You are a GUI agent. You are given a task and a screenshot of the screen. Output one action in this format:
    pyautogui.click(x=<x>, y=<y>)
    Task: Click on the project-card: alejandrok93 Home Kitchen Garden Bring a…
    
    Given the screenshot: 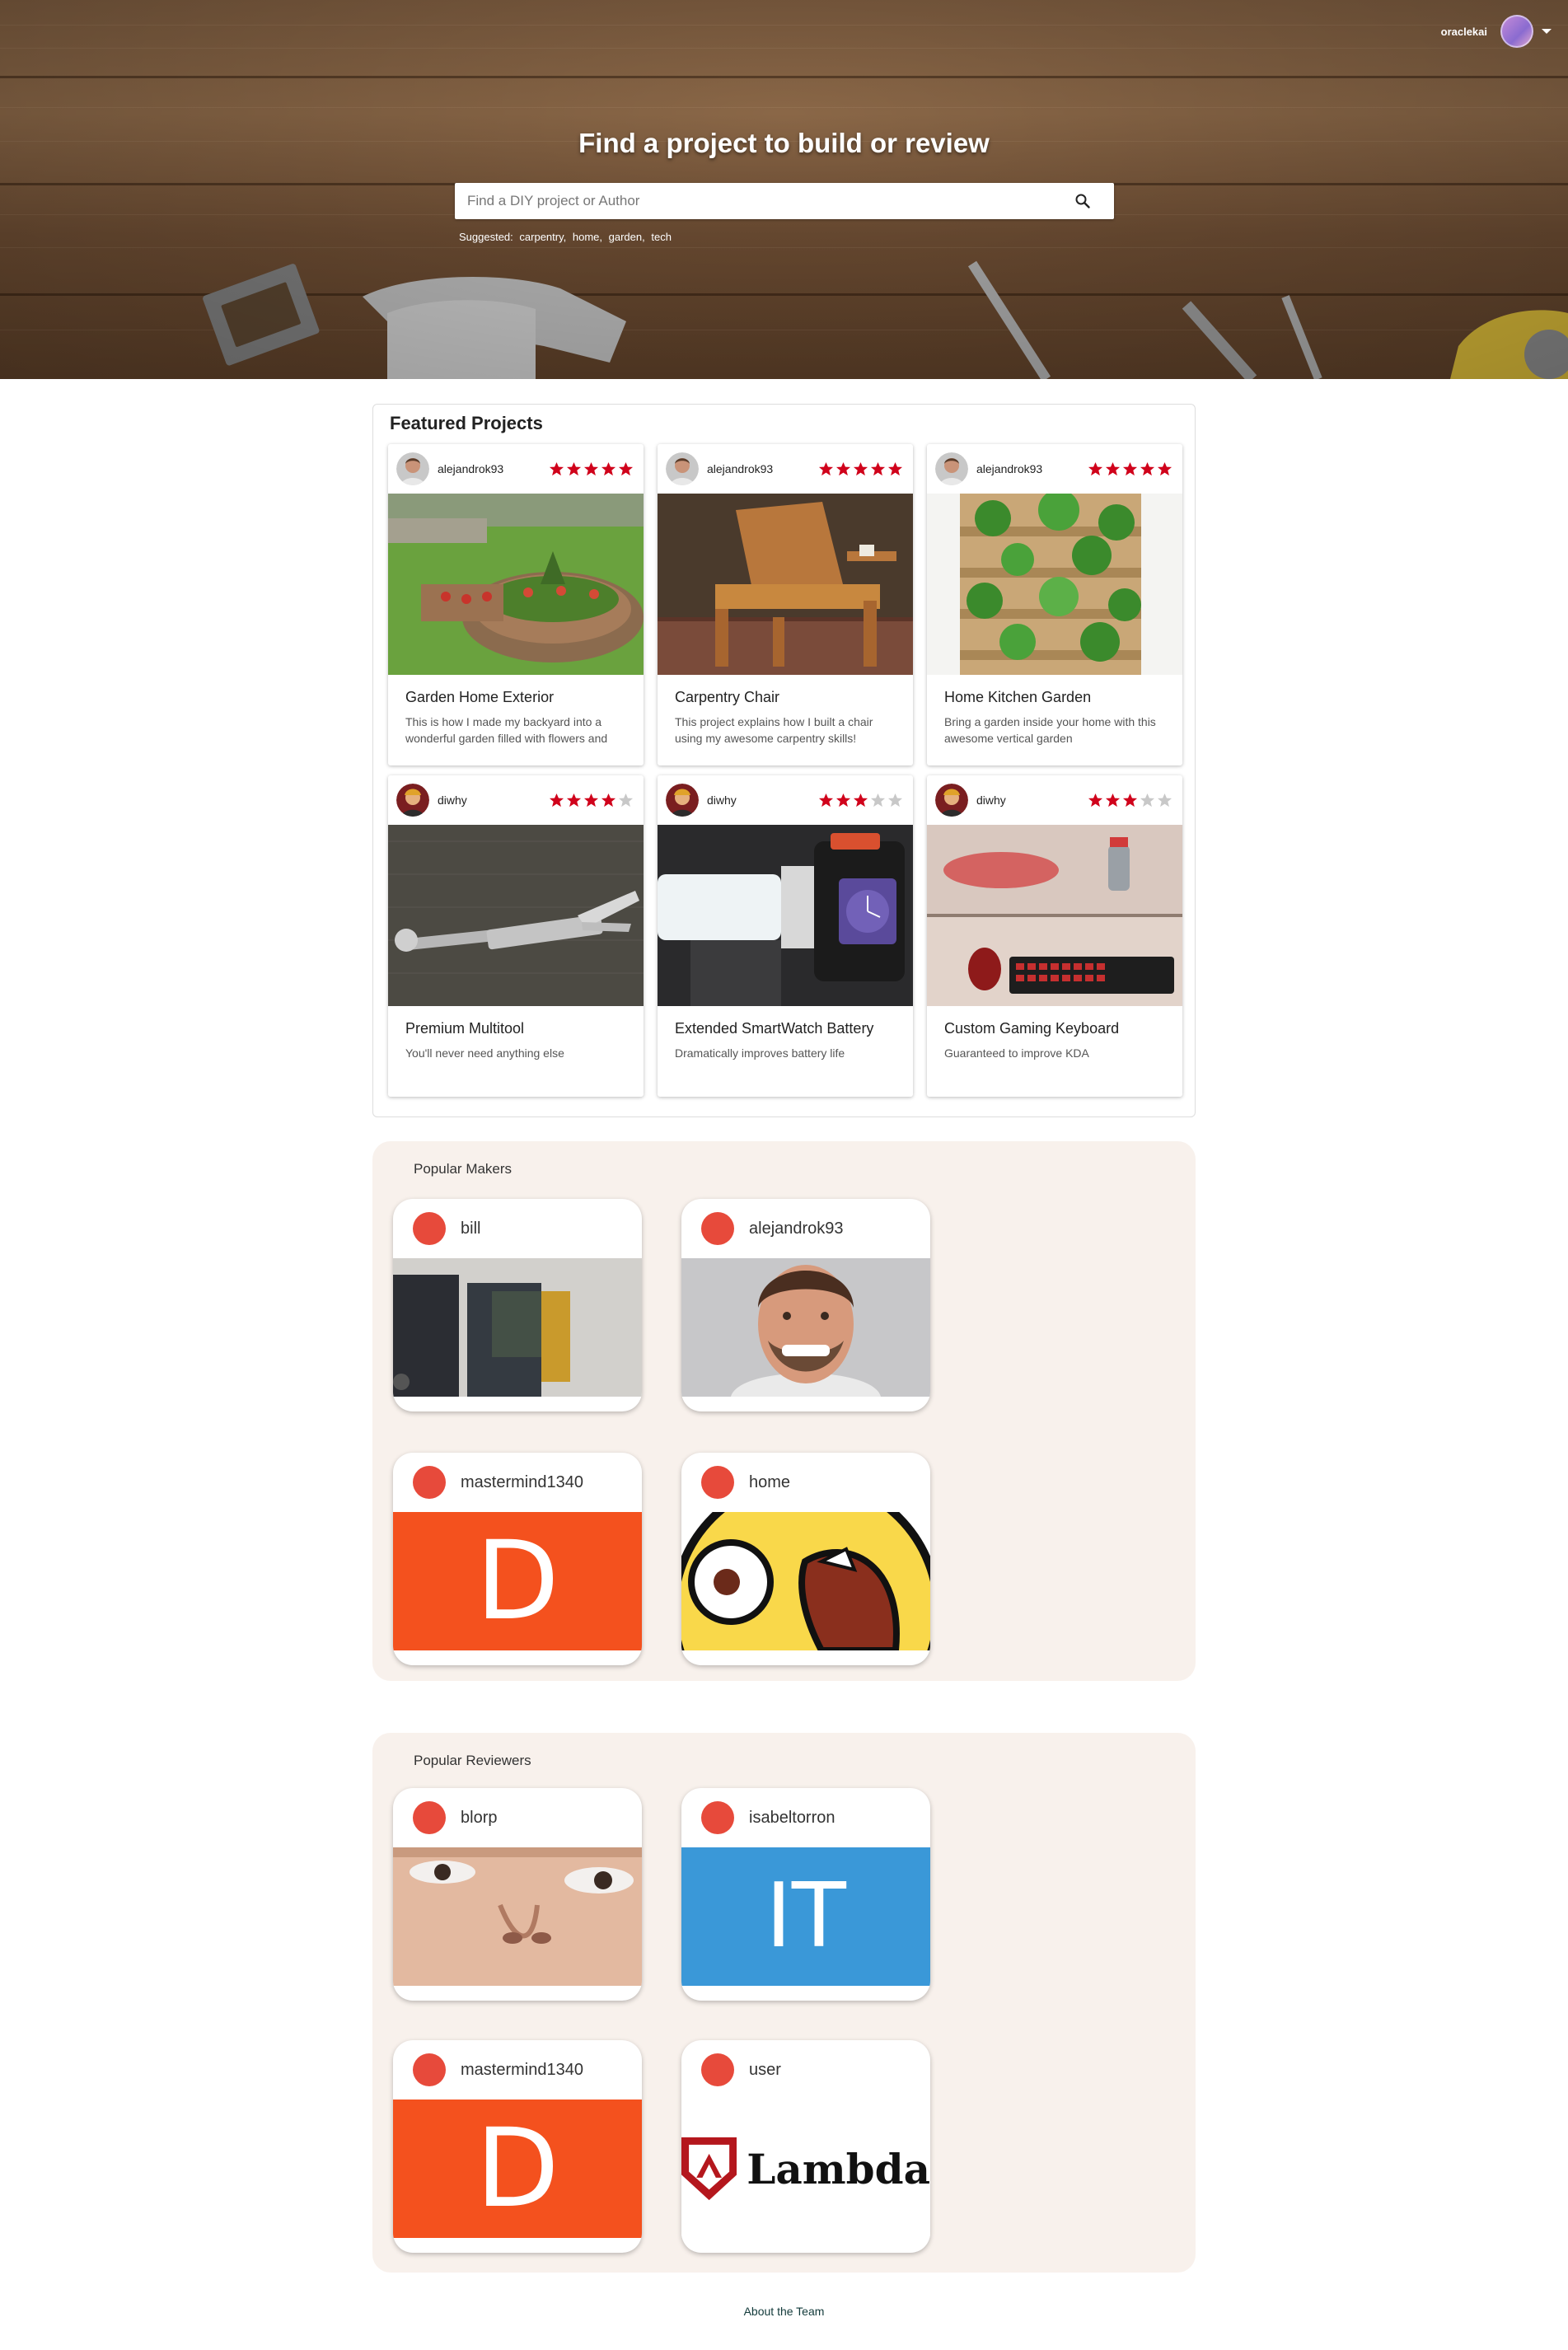 What is the action you would take?
    pyautogui.click(x=1054, y=604)
    